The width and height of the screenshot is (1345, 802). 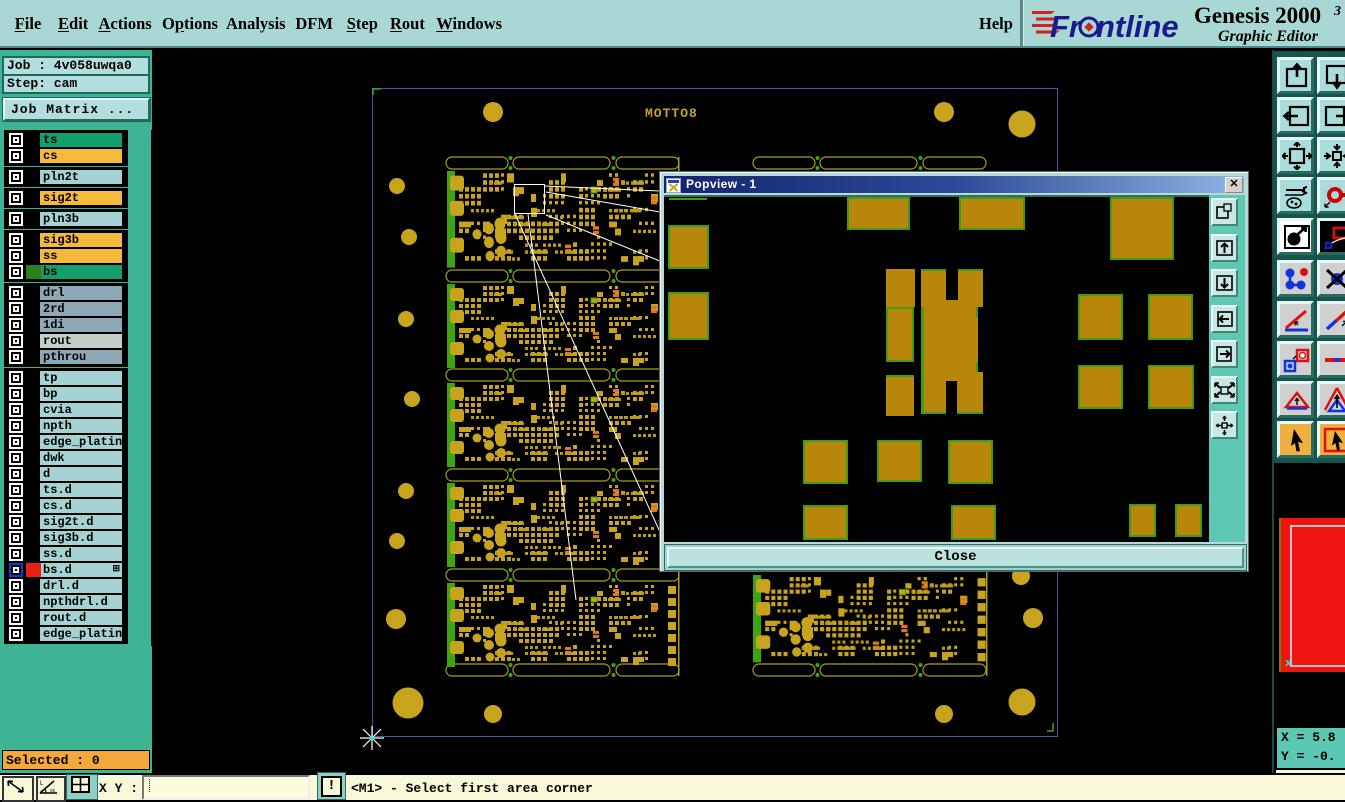 What do you see at coordinates (1137, 26) in the screenshot?
I see `svg-text: ntline` at bounding box center [1137, 26].